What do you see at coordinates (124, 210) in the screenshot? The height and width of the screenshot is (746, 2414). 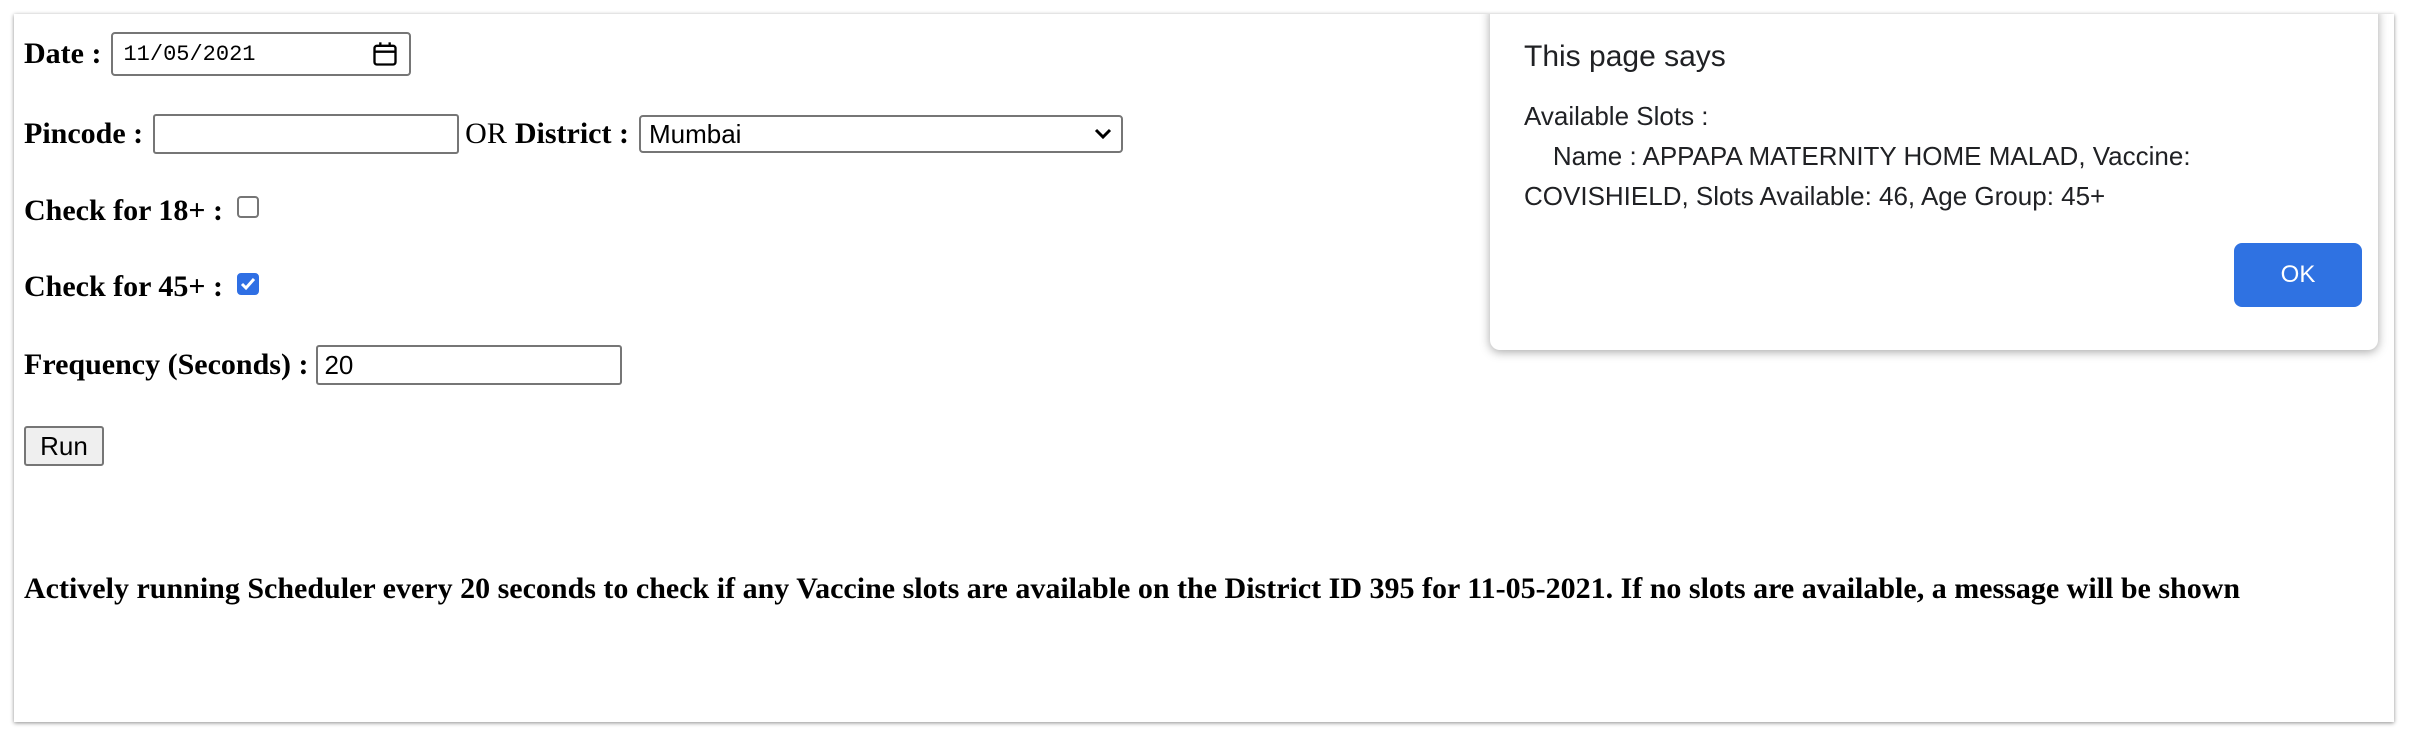 I see `check18-label: Check for 18+ :` at bounding box center [124, 210].